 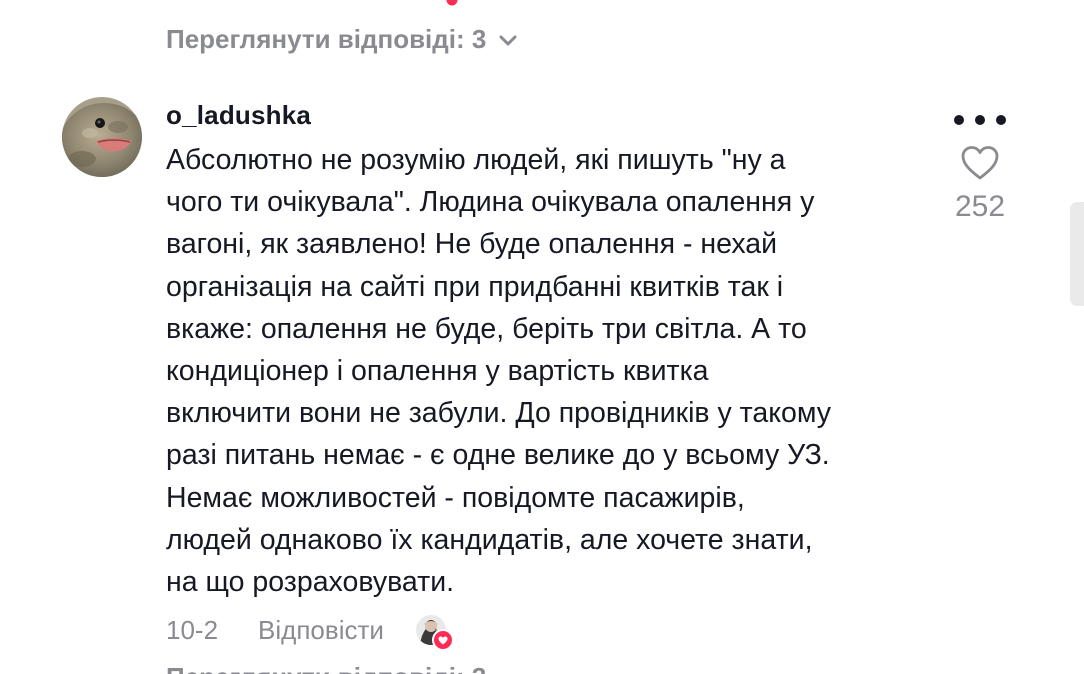 I want to click on liked-by-creator-badge, so click(x=434, y=633).